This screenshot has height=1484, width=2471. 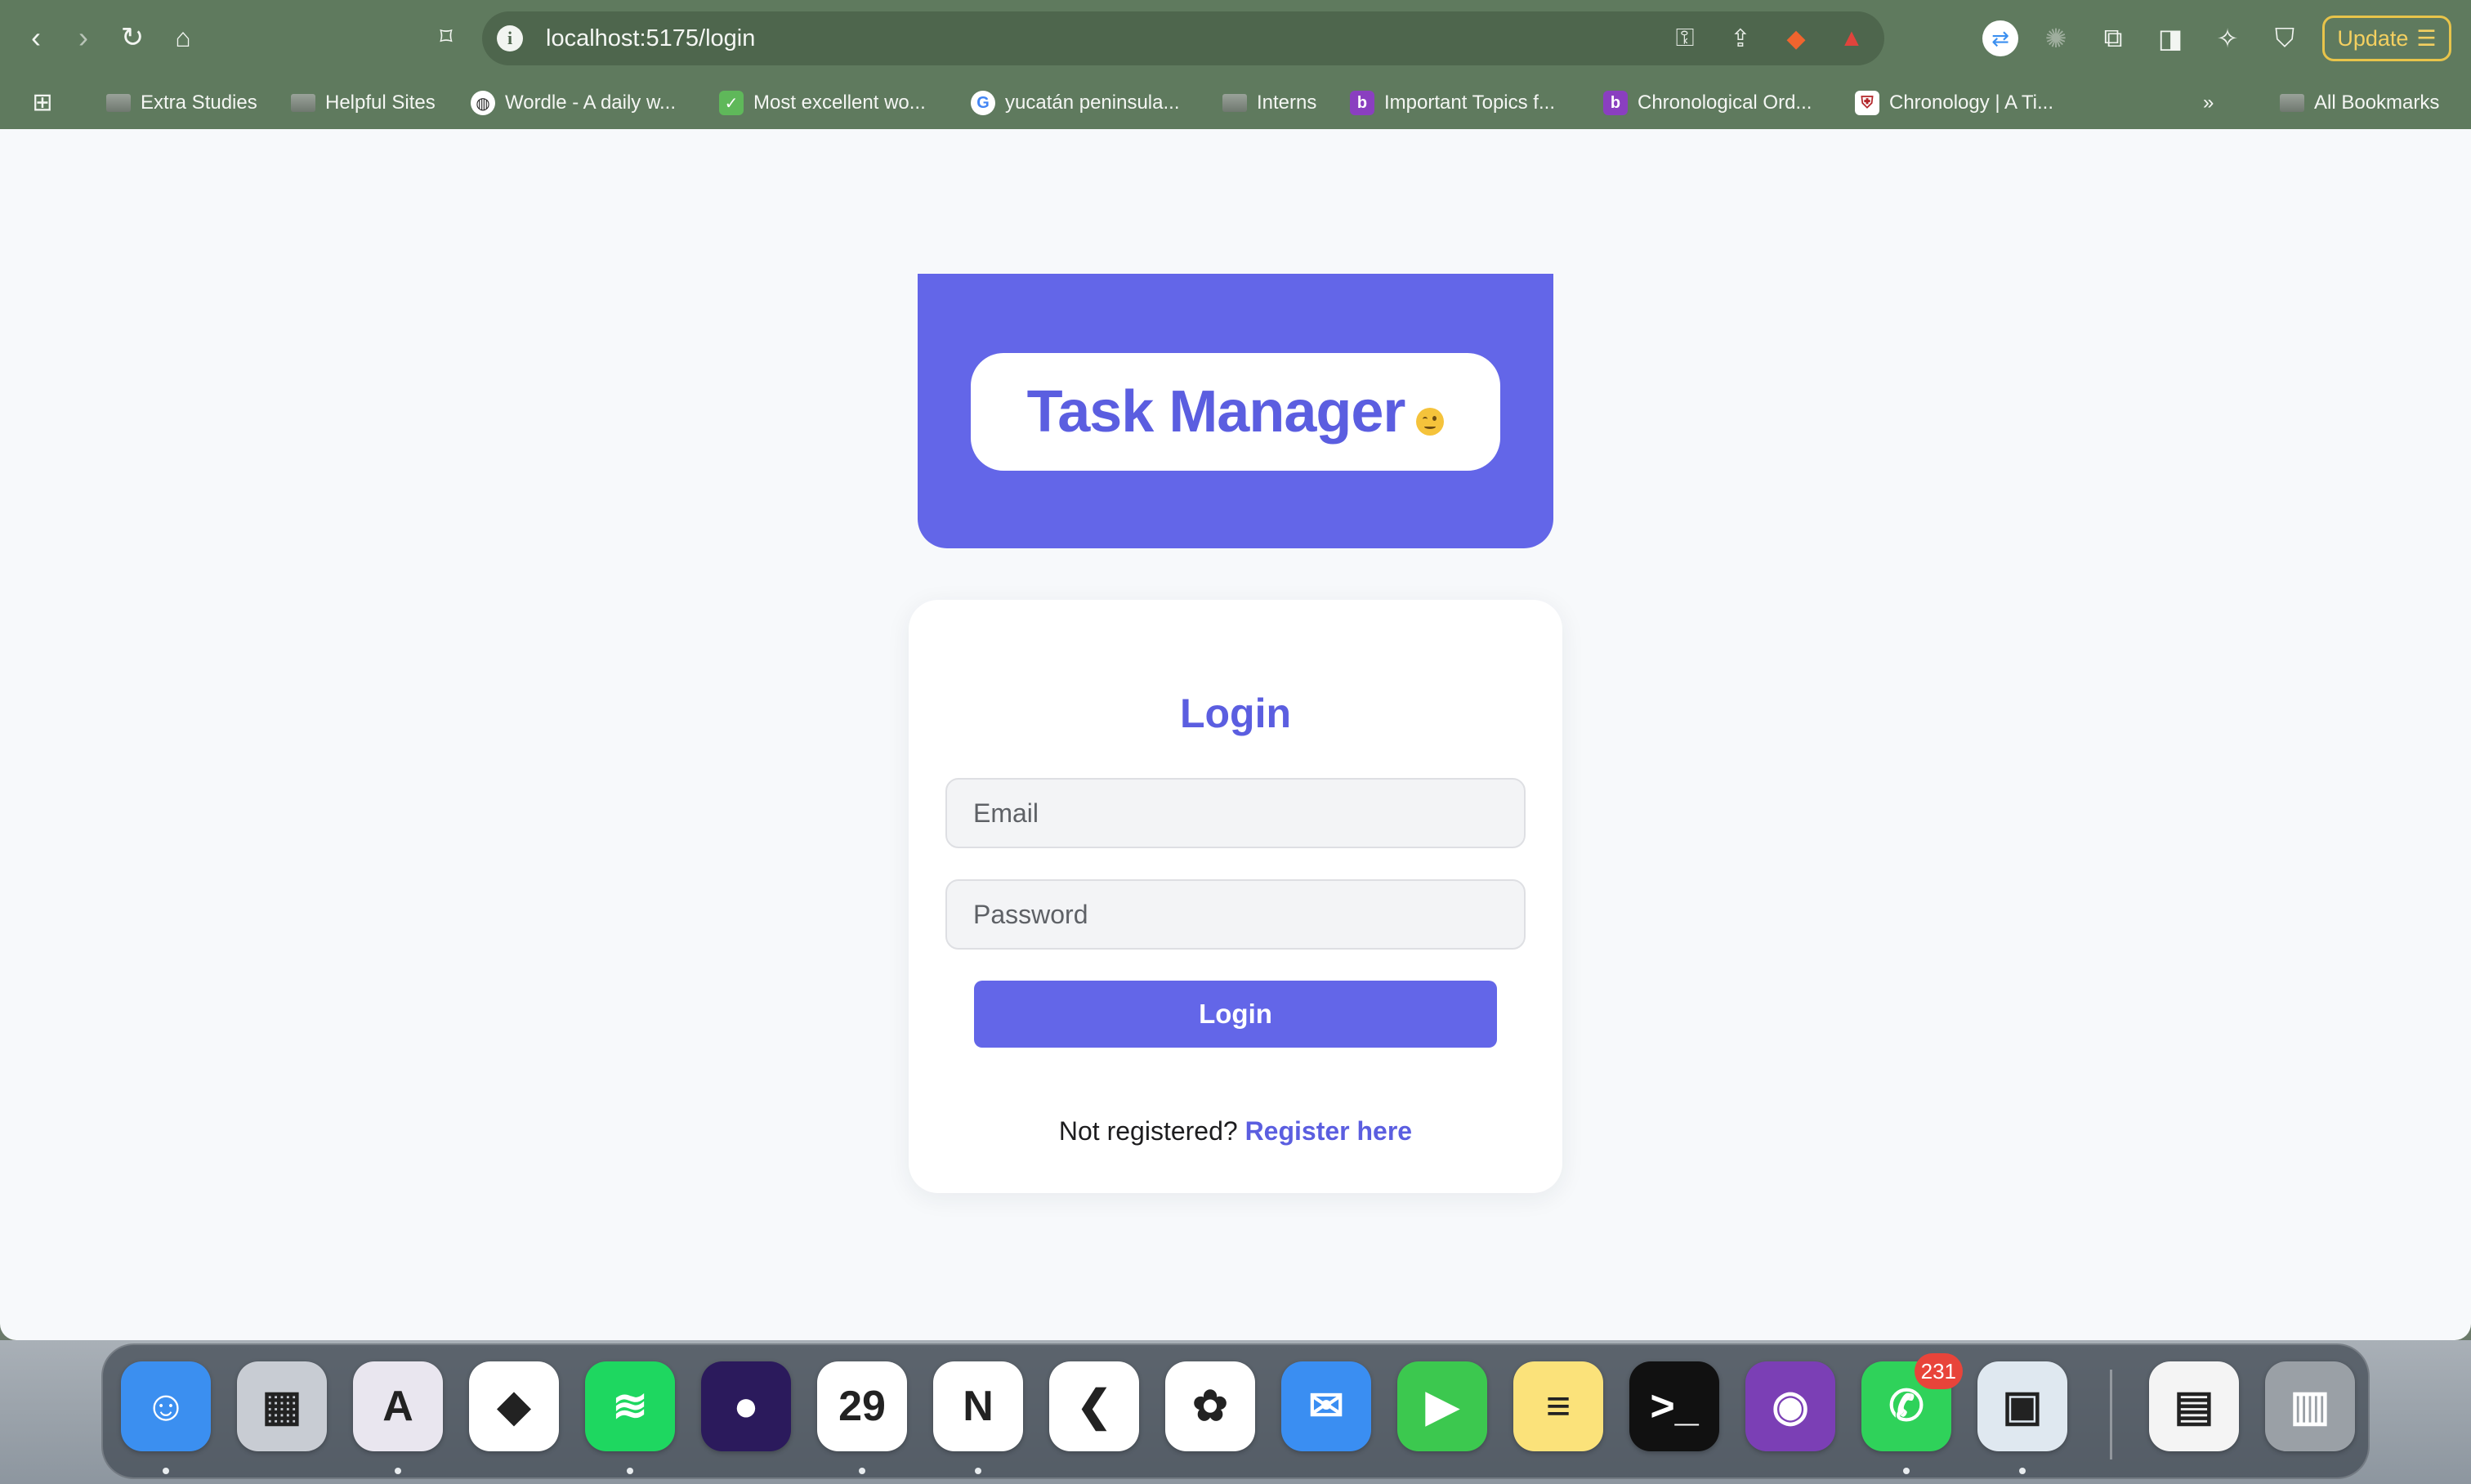 I want to click on vscode-icon: ❮, so click(x=1094, y=1406).